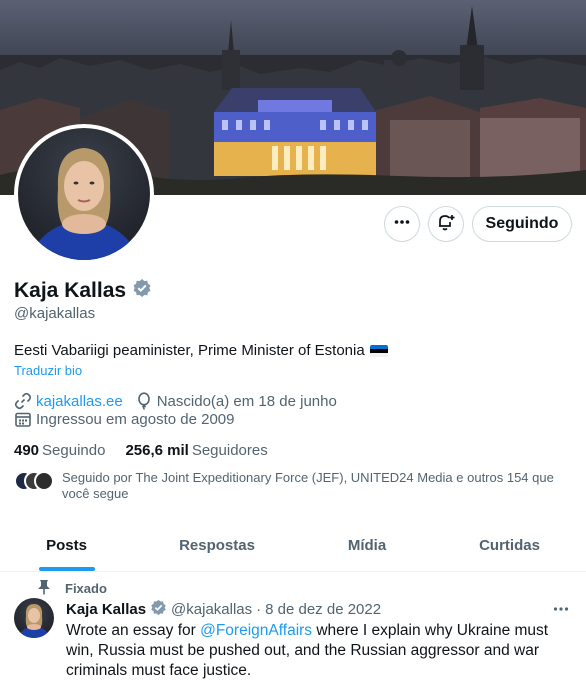 The image size is (586, 680). Describe the element at coordinates (55, 313) in the screenshot. I see `profile-handle: @kajakallas` at that location.